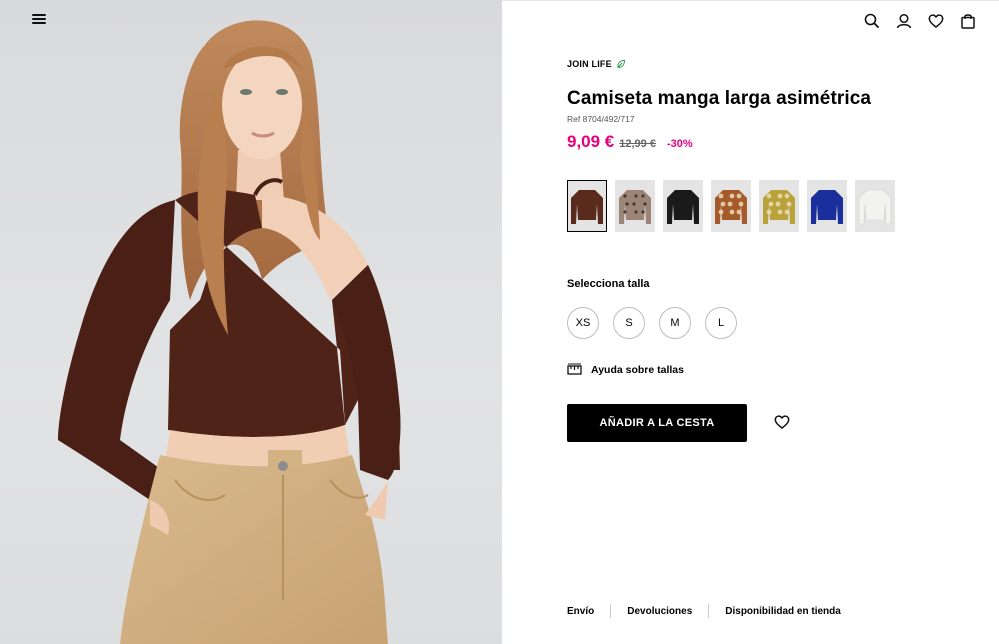 The width and height of the screenshot is (999, 644). Describe the element at coordinates (782, 422) in the screenshot. I see `wishlist-heart-icon` at that location.